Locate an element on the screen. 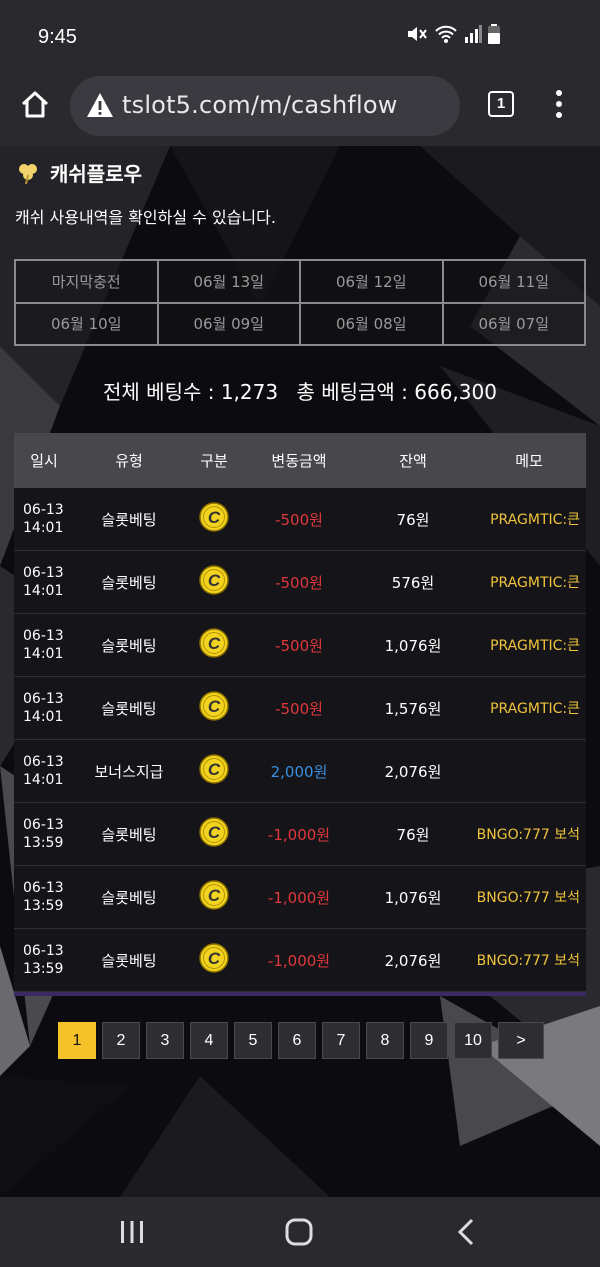  row-memo: PRAGMTIC:큰 is located at coordinates (535, 520).